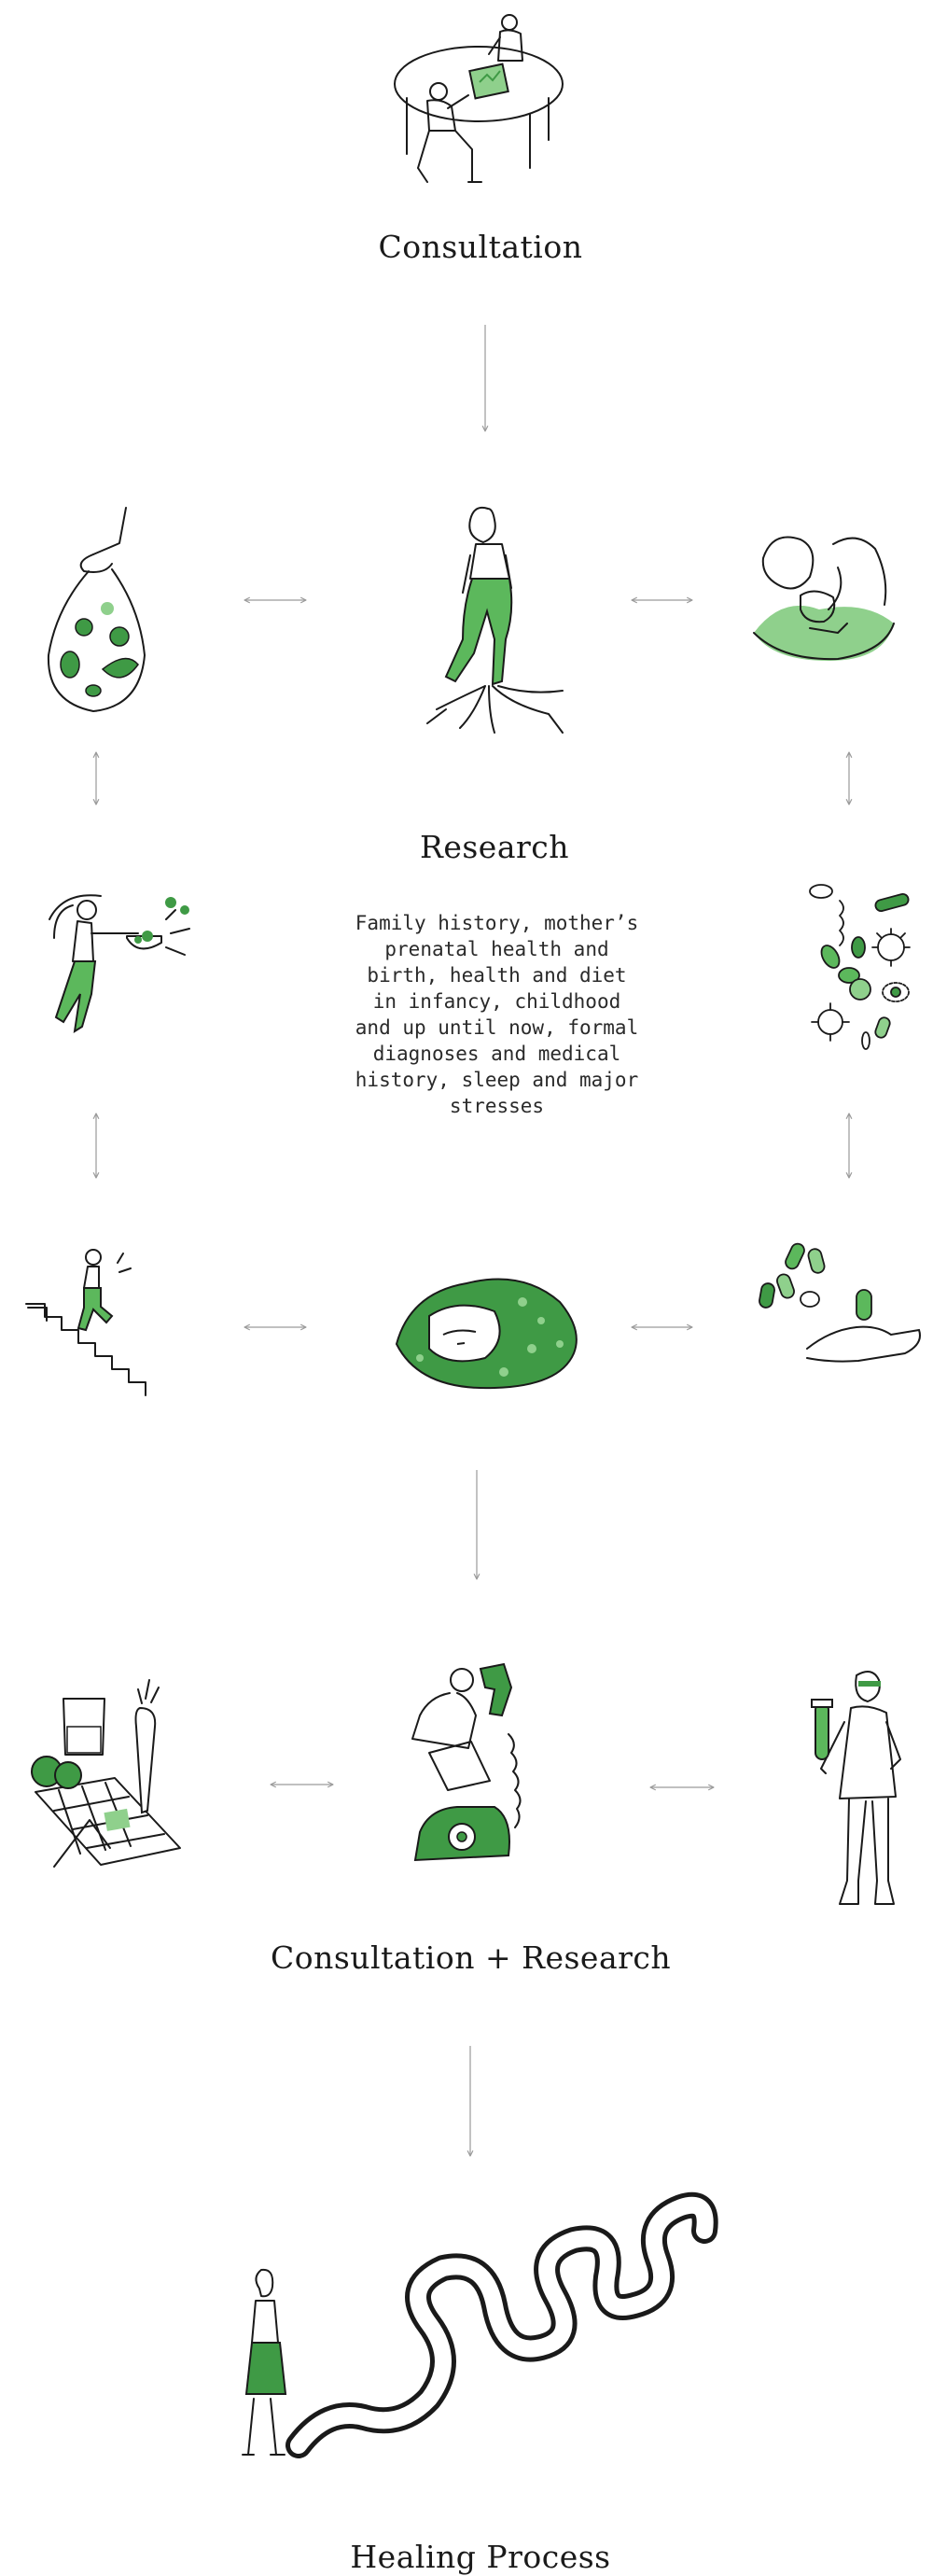  What do you see at coordinates (475, 1771) in the screenshot?
I see `phone-call-icon` at bounding box center [475, 1771].